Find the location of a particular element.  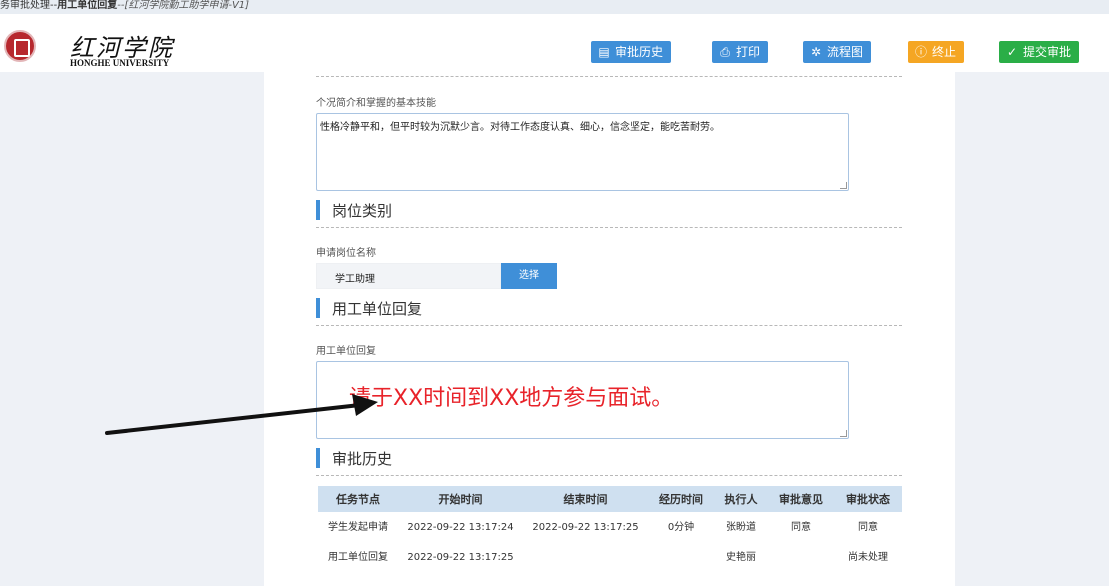

annotation-arrow-icon is located at coordinates (241, 414).